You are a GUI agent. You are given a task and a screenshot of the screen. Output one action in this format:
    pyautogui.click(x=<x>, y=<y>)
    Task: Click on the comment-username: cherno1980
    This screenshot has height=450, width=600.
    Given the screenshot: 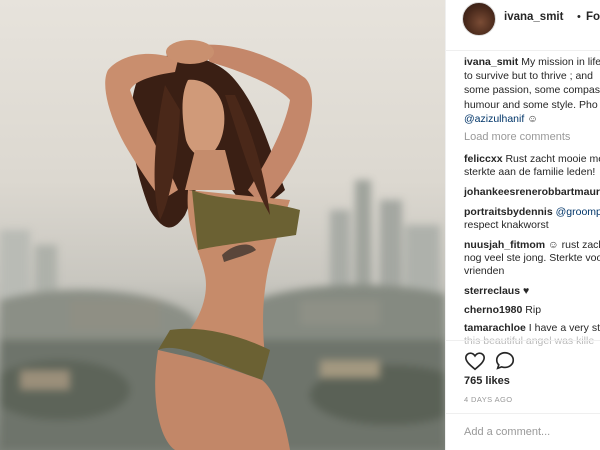 What is the action you would take?
    pyautogui.click(x=493, y=310)
    